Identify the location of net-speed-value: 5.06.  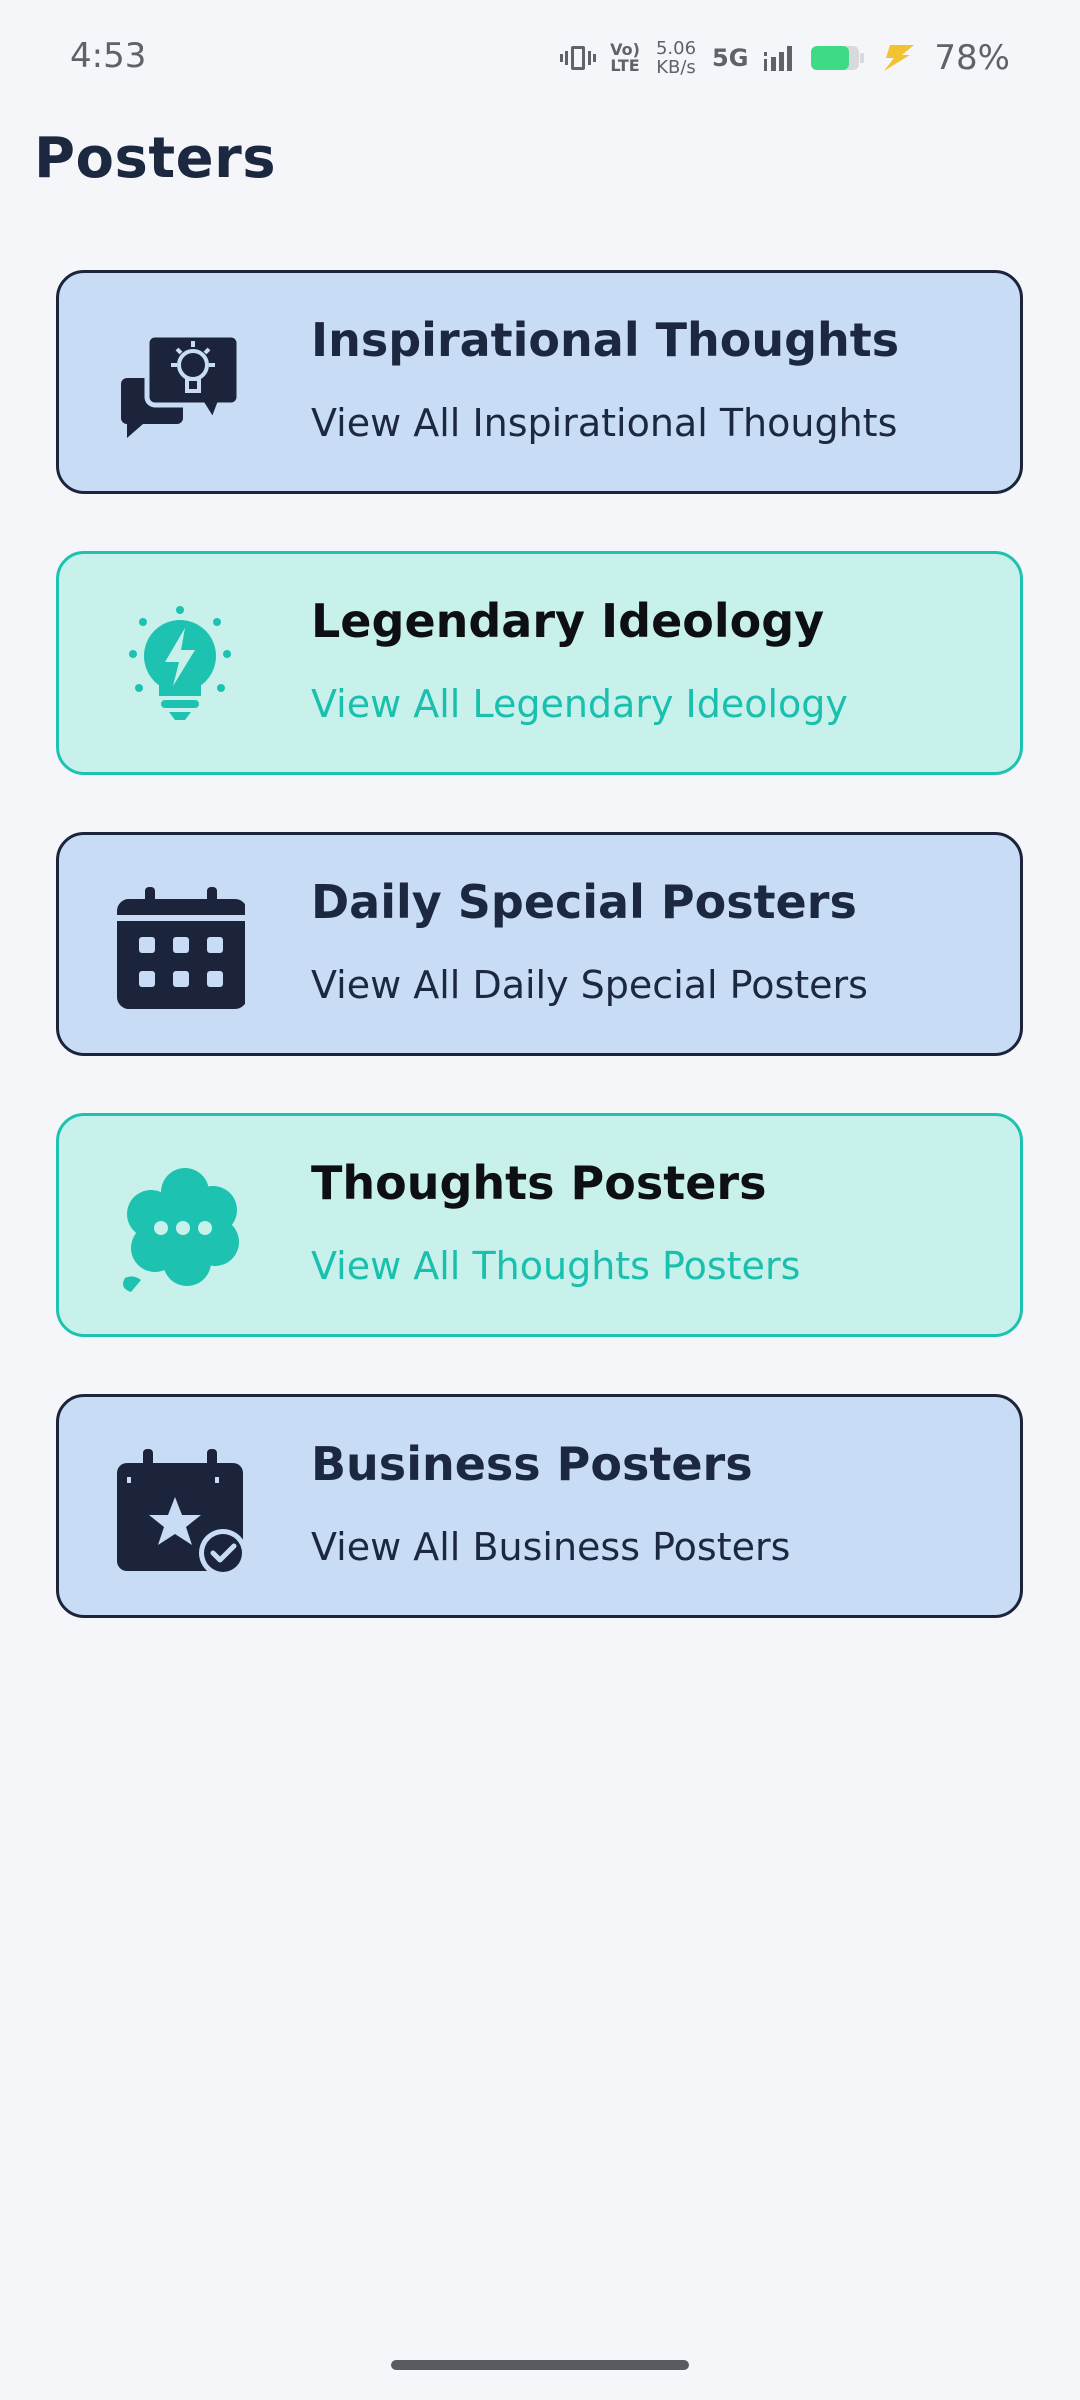
(676, 48).